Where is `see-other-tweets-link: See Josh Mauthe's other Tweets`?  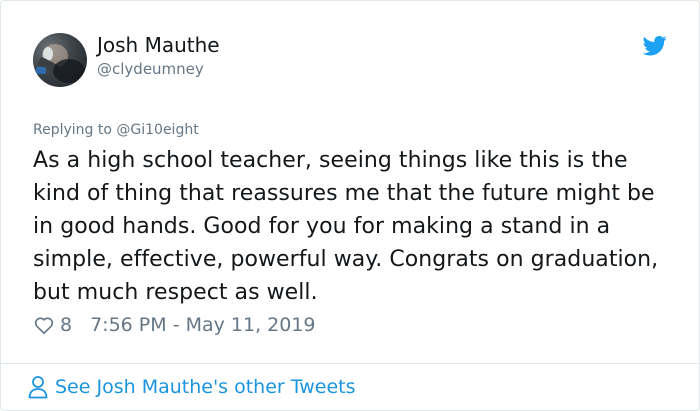 see-other-tweets-link: See Josh Mauthe's other Tweets is located at coordinates (191, 387).